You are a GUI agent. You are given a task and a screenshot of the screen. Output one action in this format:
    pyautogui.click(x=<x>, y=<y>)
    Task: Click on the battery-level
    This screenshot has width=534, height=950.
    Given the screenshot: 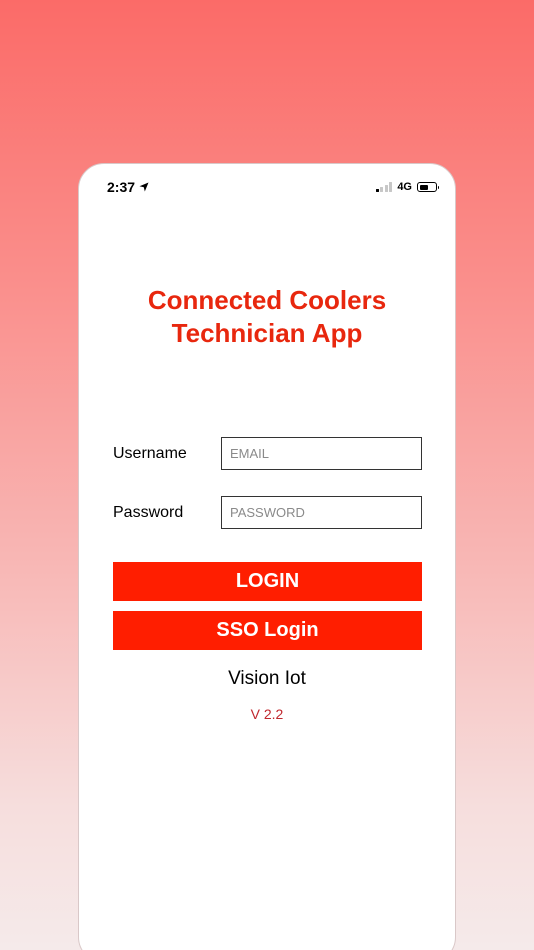 What is the action you would take?
    pyautogui.click(x=423, y=187)
    